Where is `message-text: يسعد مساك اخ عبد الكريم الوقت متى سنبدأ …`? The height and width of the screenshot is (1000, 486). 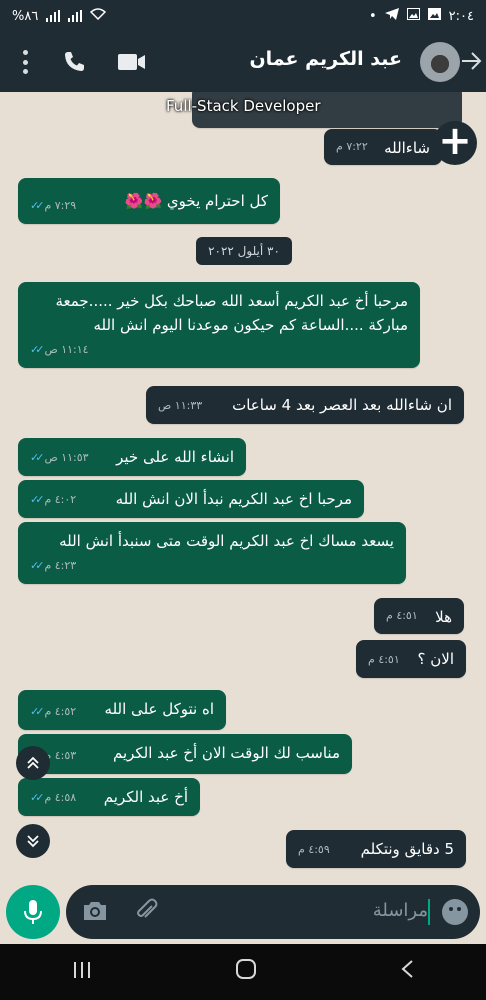
message-text: يسعد مساك اخ عبد الكريم الوقت متى سنبدأ … is located at coordinates (226, 541).